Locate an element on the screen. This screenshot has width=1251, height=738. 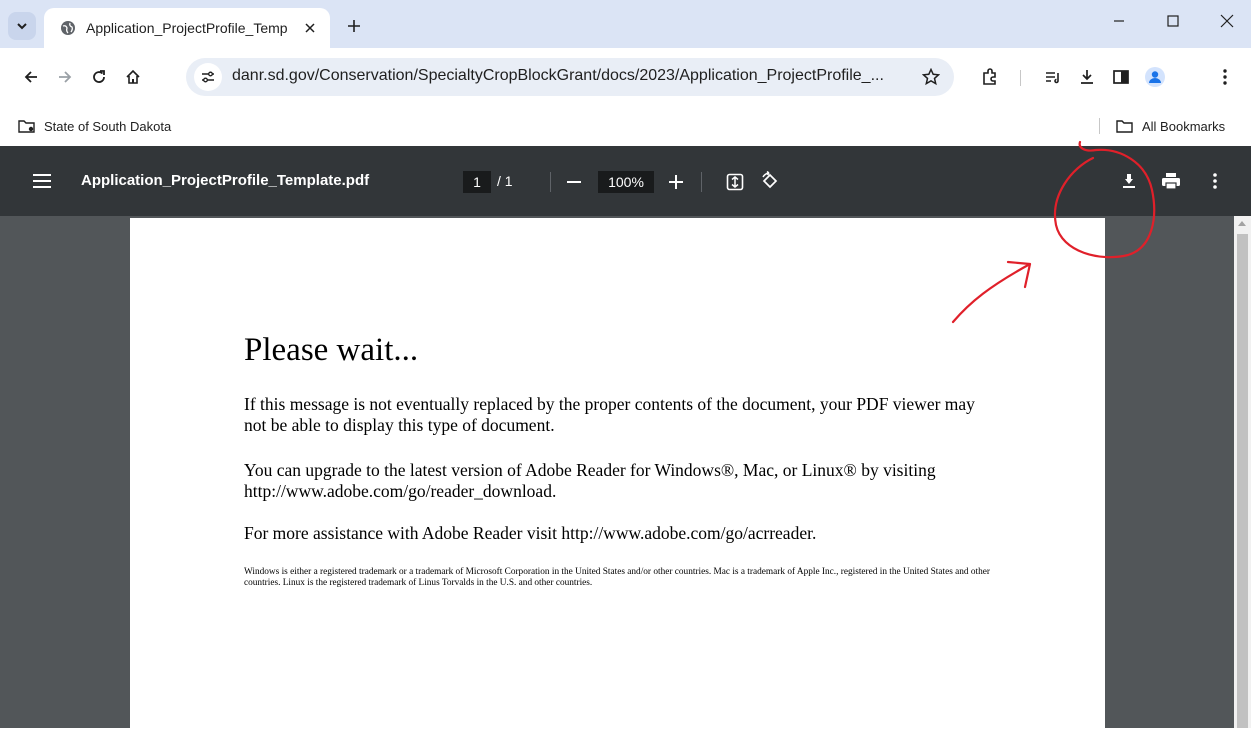
minimize-icon is located at coordinates (1119, 21).